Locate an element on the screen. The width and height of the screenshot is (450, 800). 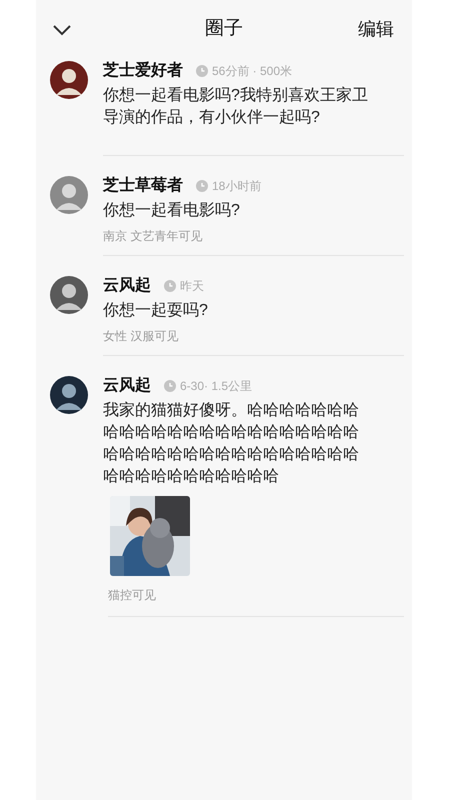
chevron-down-icon is located at coordinates (62, 30).